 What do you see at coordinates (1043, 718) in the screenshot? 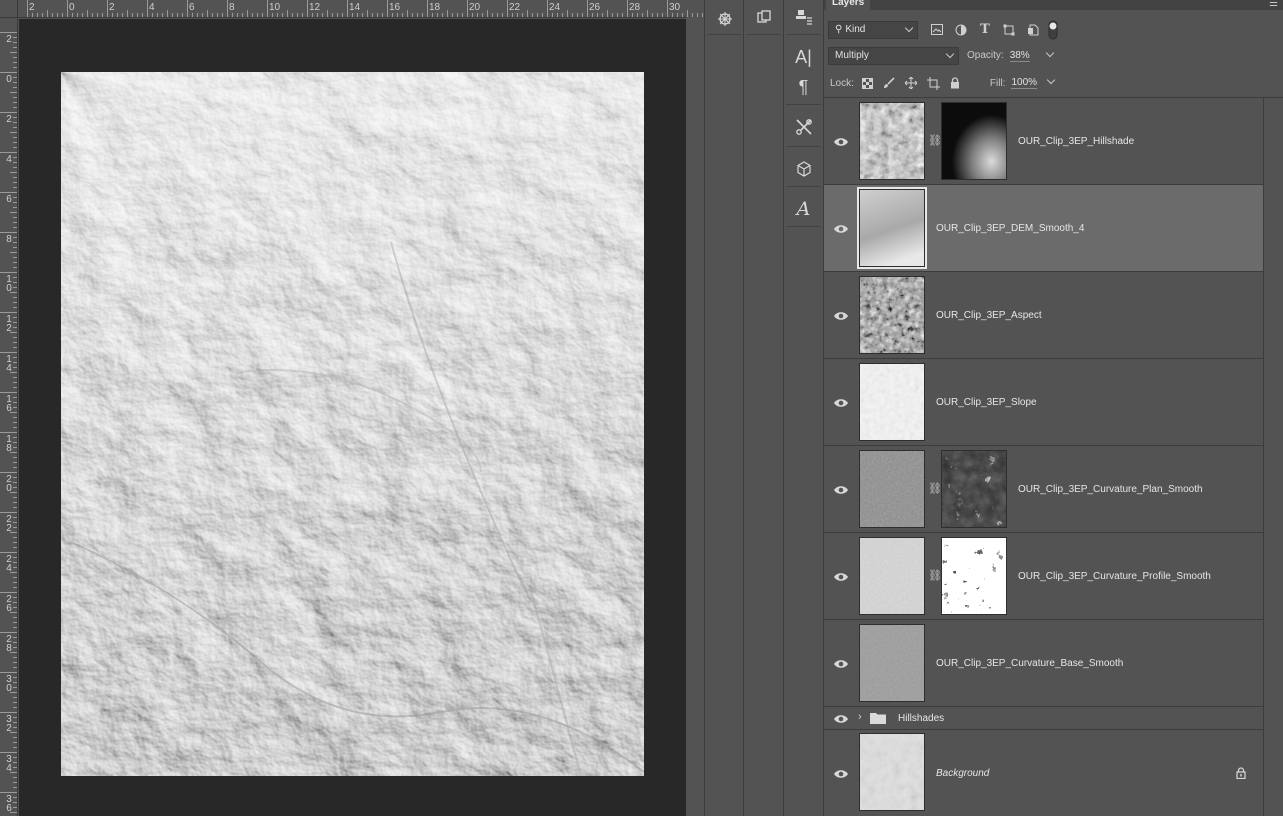
I see `layer-group-row: › Hillshades` at bounding box center [1043, 718].